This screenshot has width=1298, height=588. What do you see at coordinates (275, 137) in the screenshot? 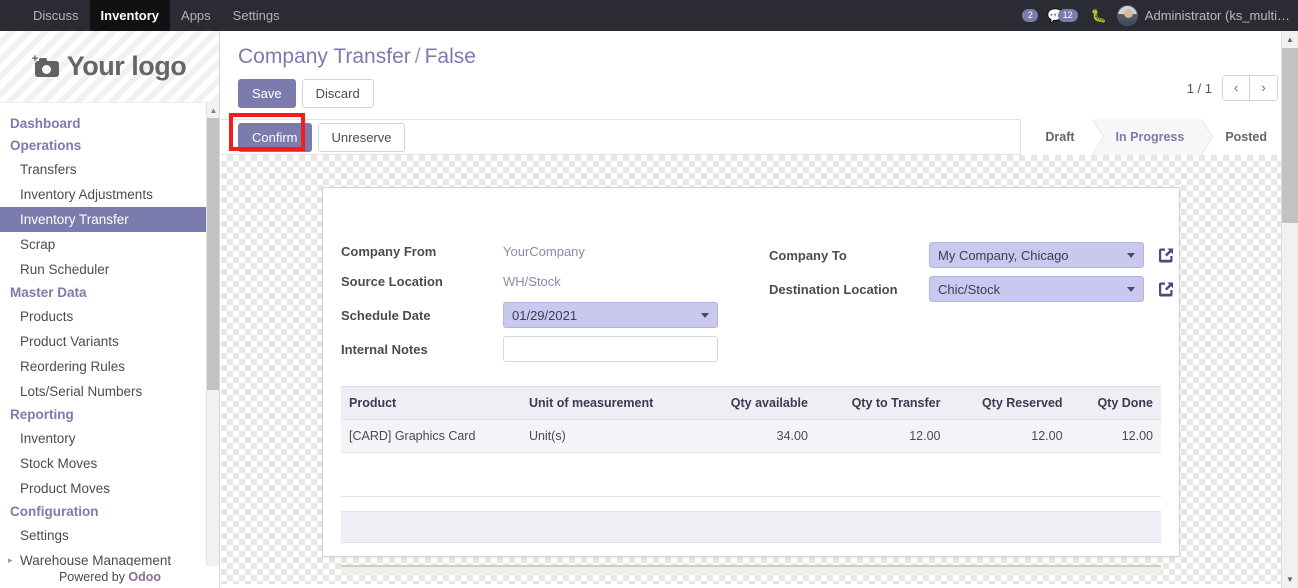
I see `confirm-button: Confirm` at bounding box center [275, 137].